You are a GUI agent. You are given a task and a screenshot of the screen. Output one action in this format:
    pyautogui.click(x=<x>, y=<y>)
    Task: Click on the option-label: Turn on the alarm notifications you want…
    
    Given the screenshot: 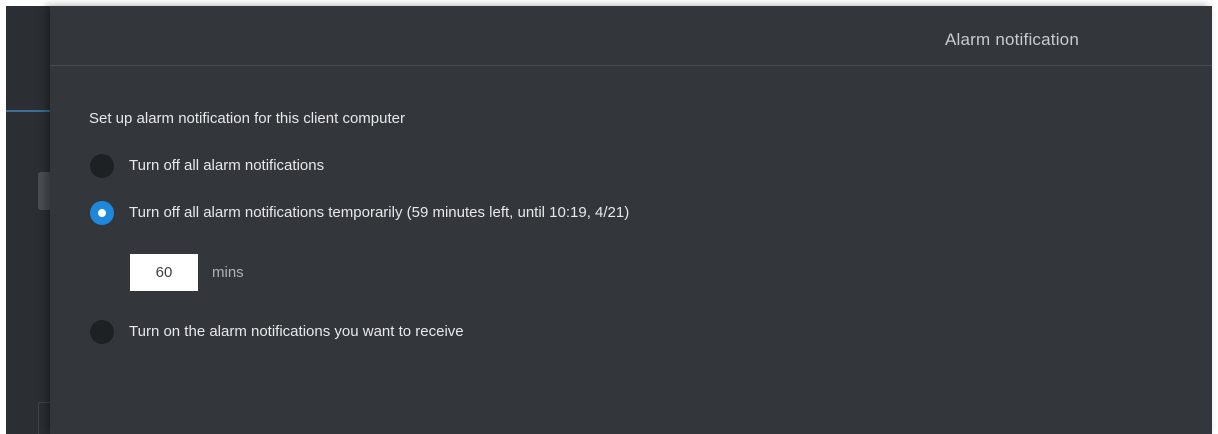 What is the action you would take?
    pyautogui.click(x=296, y=331)
    